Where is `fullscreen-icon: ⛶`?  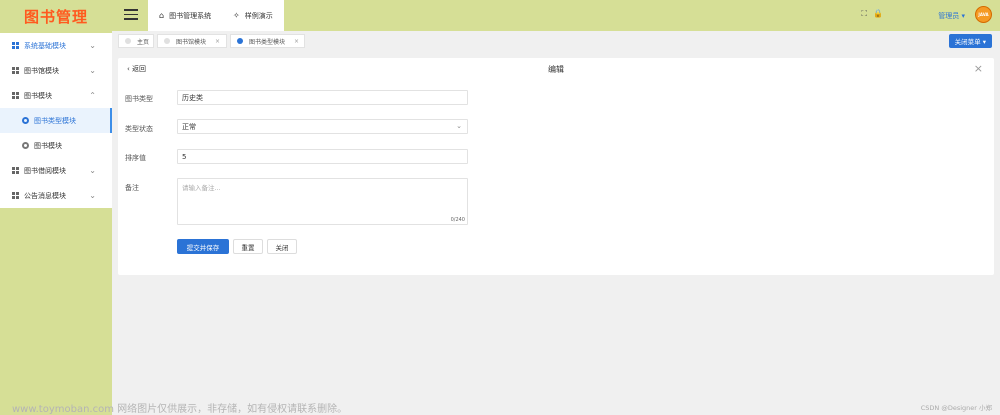
fullscreen-icon: ⛶ is located at coordinates (864, 14).